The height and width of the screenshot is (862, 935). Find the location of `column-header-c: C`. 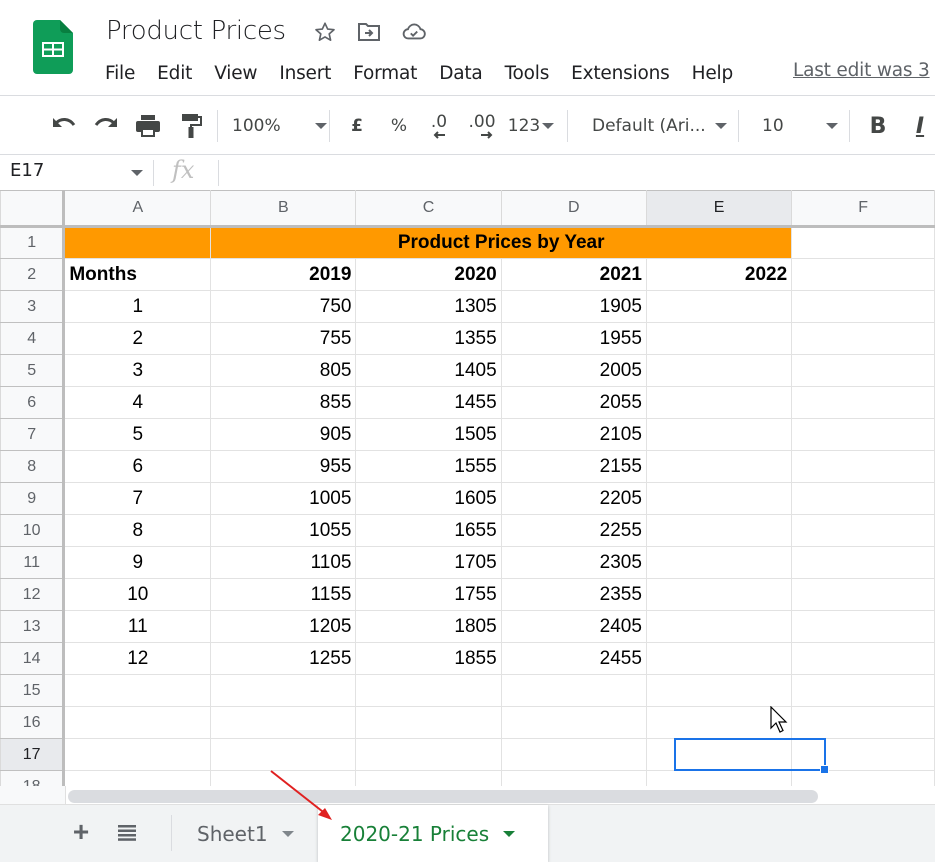

column-header-c: C is located at coordinates (428, 209).